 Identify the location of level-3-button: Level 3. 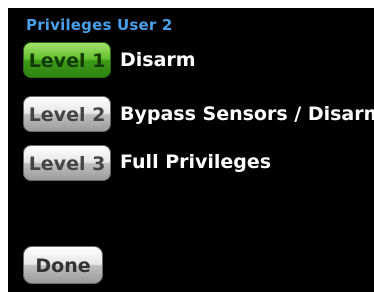
(67, 163).